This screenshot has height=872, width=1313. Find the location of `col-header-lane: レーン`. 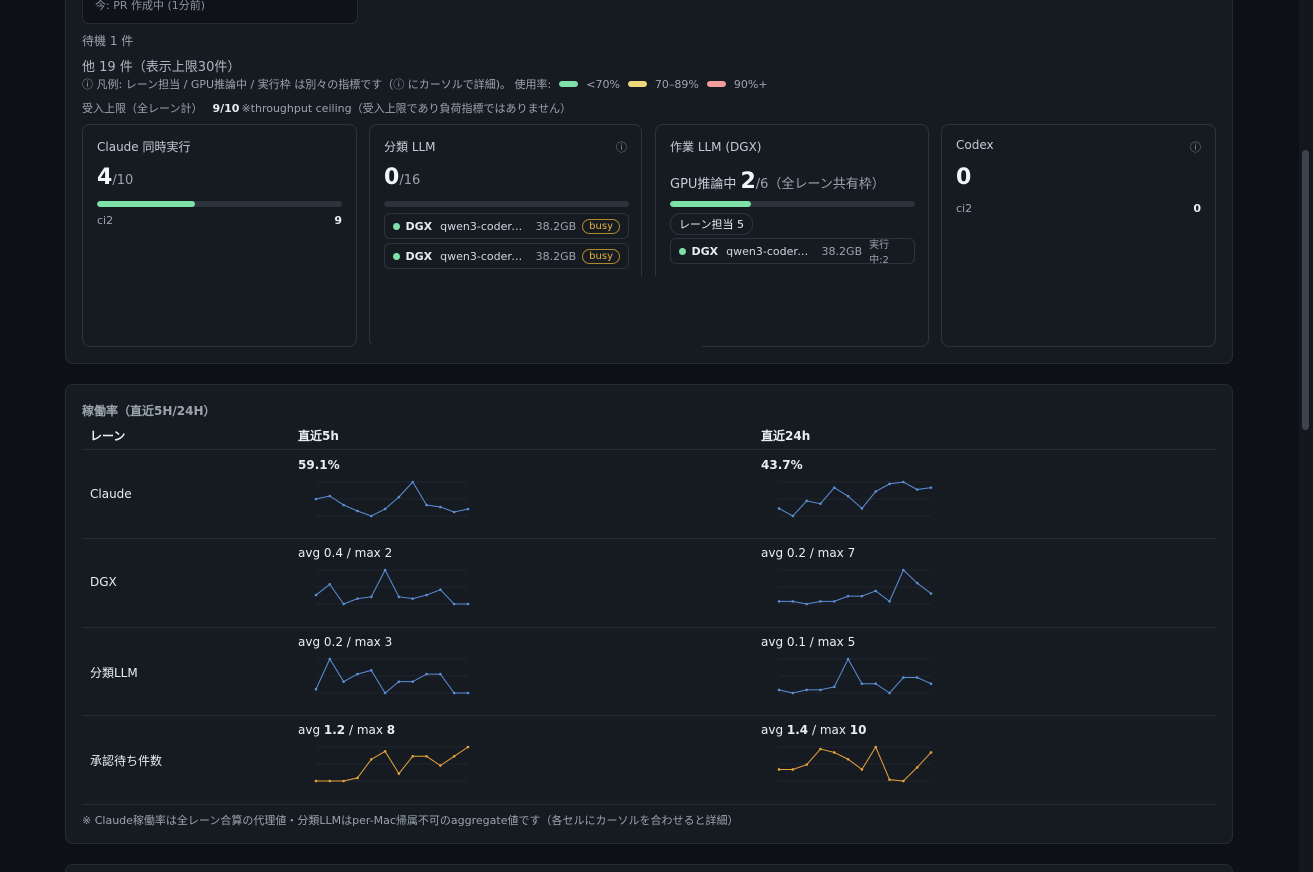

col-header-lane: レーン is located at coordinates (108, 436).